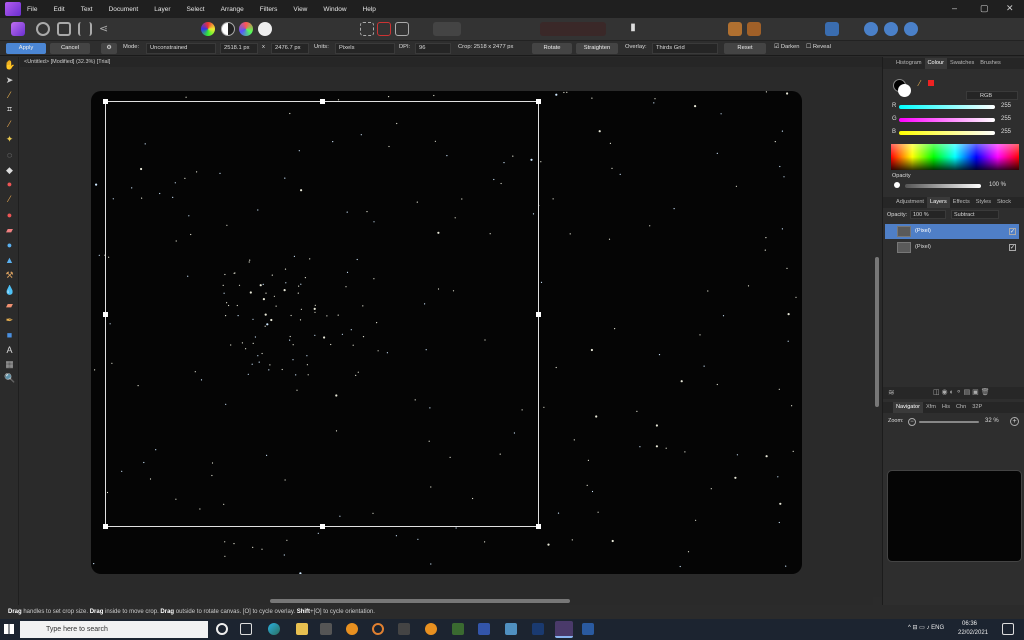 This screenshot has width=1024, height=640. Describe the element at coordinates (365, 48) in the screenshot. I see `units-dropdown: Pixels` at that location.